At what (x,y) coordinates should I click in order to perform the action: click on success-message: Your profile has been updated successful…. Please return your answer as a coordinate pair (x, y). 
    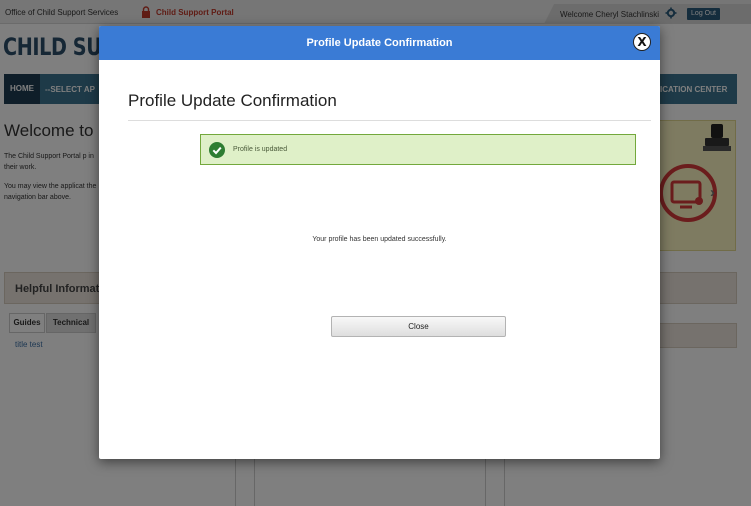
    Looking at the image, I should click on (379, 239).